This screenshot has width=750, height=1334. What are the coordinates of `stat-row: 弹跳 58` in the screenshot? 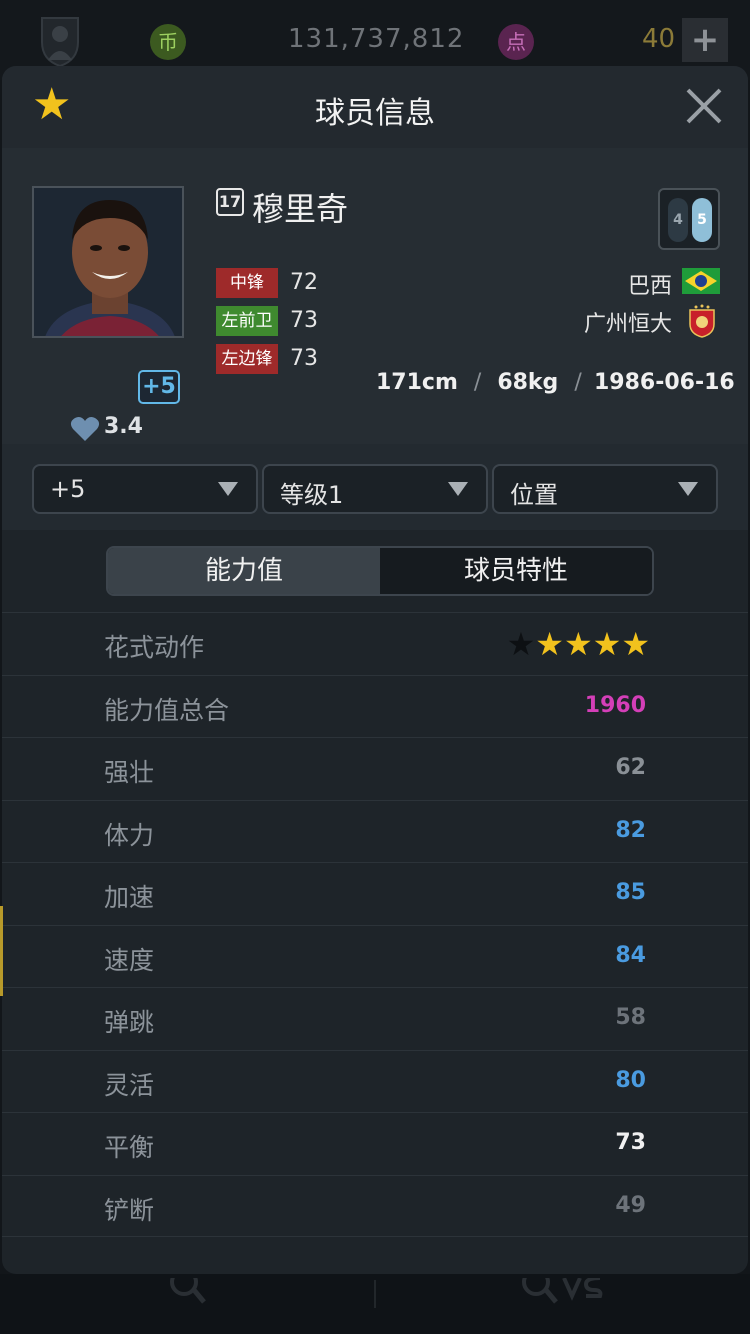 It's located at (375, 1018).